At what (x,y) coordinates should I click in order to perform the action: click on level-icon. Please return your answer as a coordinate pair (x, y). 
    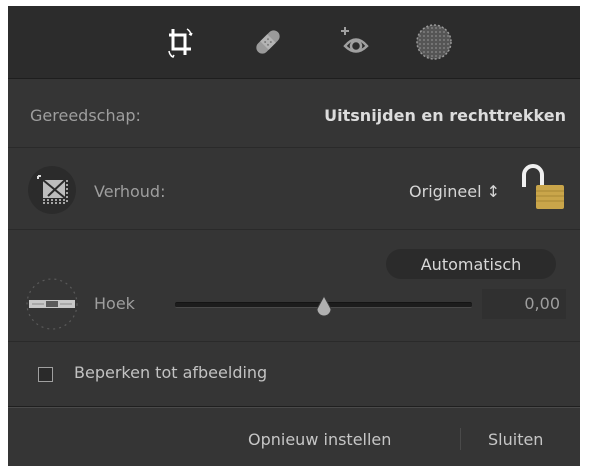
    Looking at the image, I should click on (52, 304).